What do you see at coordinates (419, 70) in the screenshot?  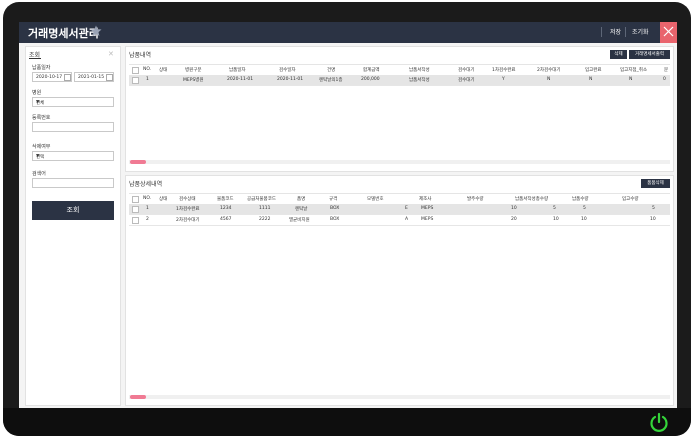 I see `col-header: 납품서작성` at bounding box center [419, 70].